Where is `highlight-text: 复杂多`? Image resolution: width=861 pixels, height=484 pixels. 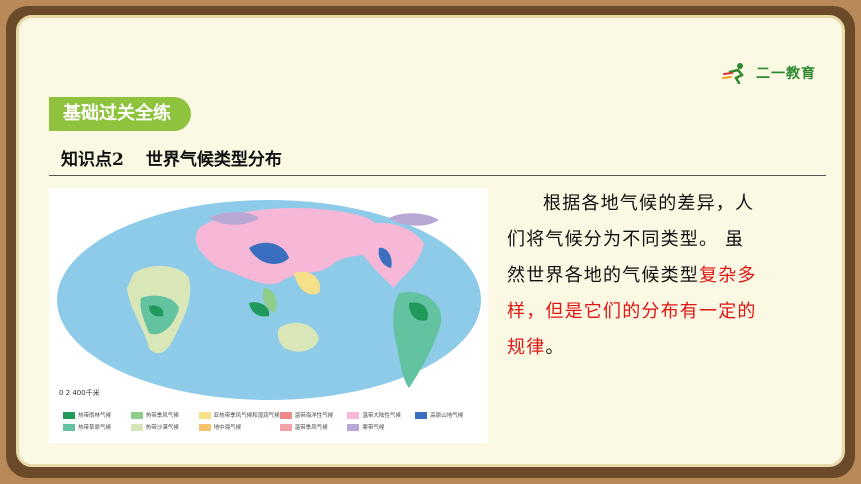
highlight-text: 复杂多 is located at coordinates (728, 275).